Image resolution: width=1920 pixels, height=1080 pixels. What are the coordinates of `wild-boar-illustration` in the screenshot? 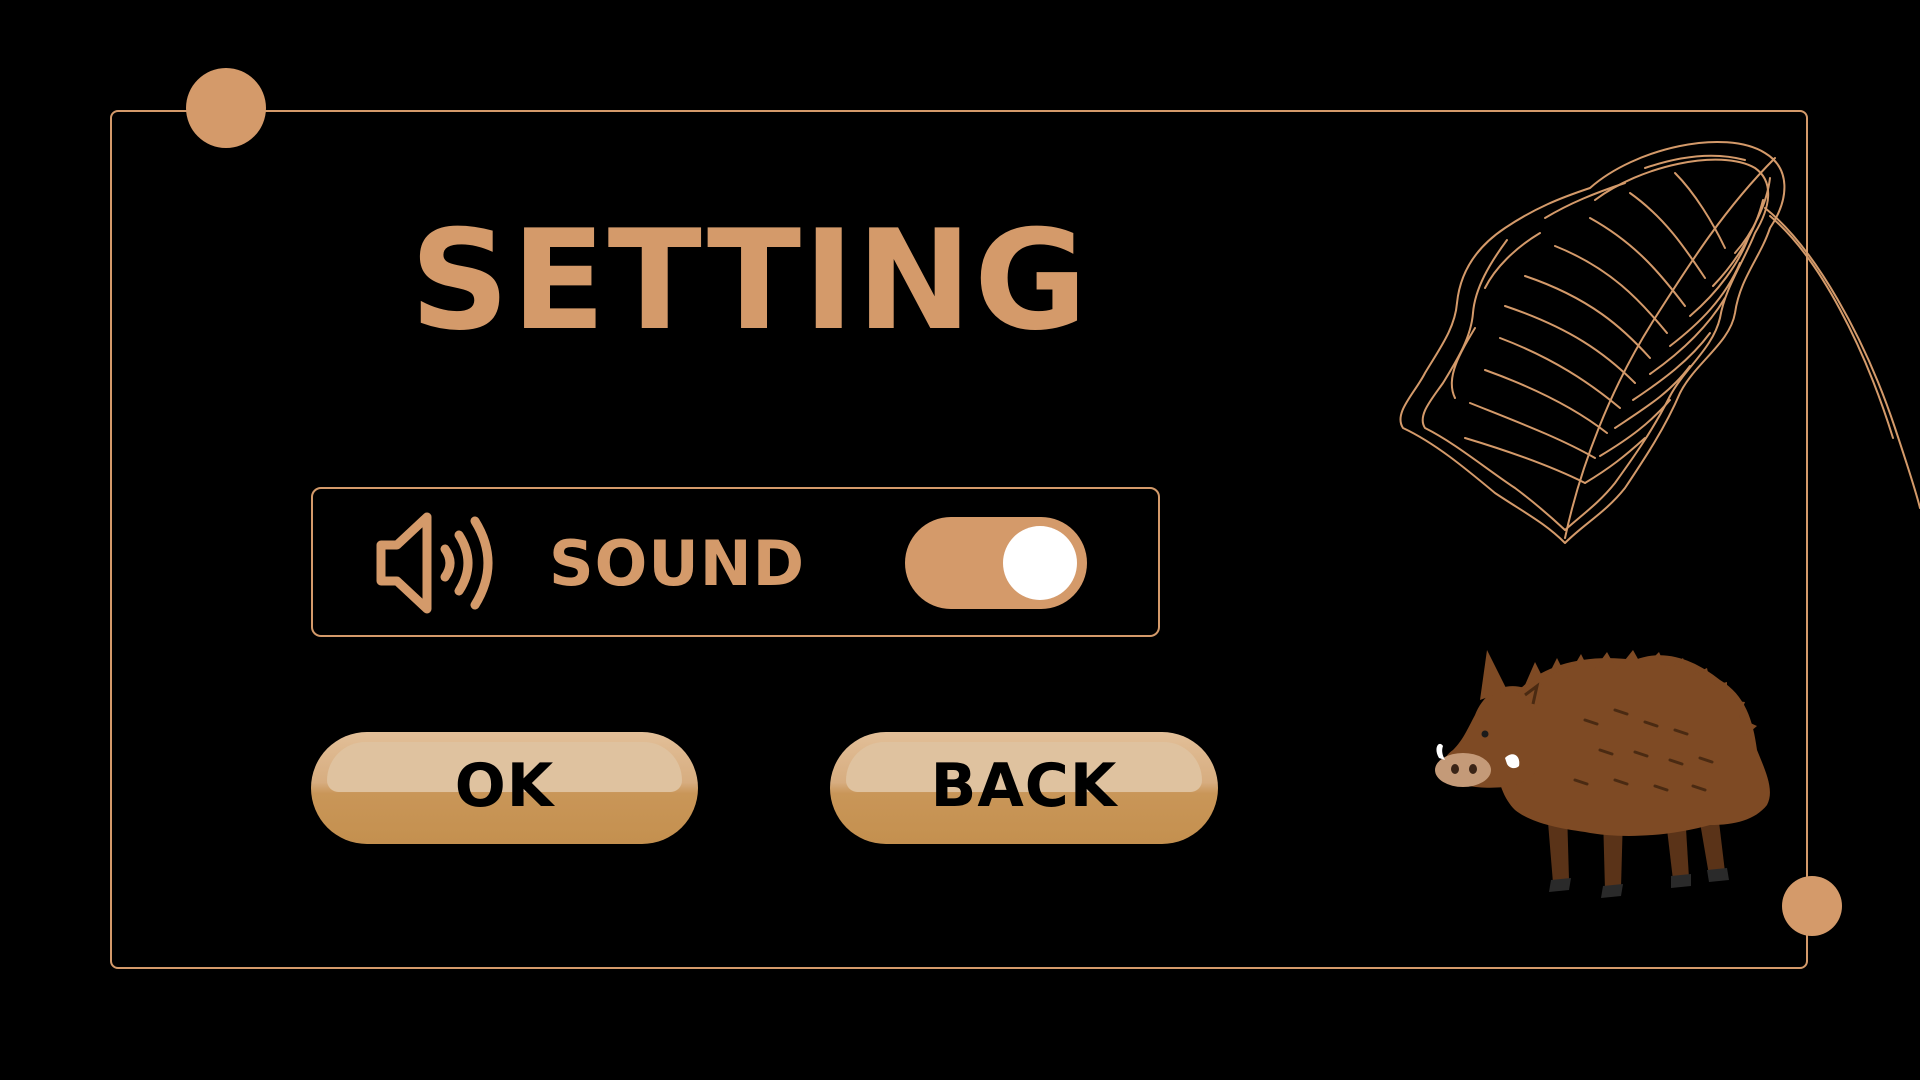 It's located at (1602, 774).